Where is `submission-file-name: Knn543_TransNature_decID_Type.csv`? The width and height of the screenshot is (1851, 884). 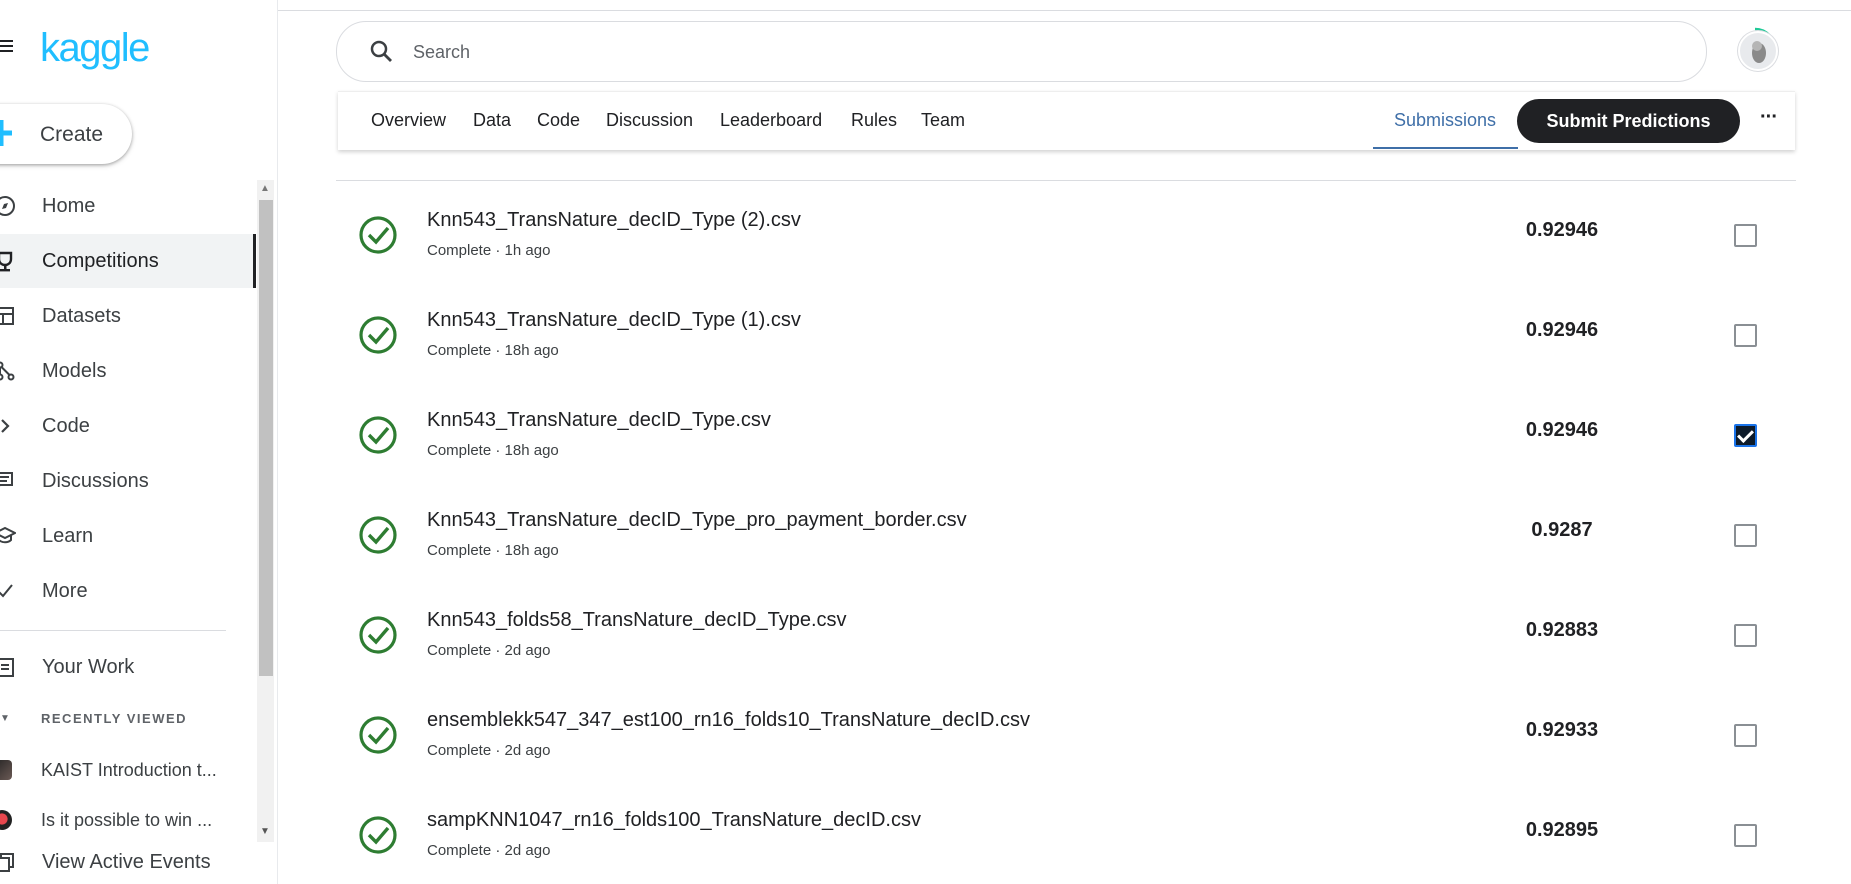 submission-file-name: Knn543_TransNature_decID_Type.csv is located at coordinates (599, 420).